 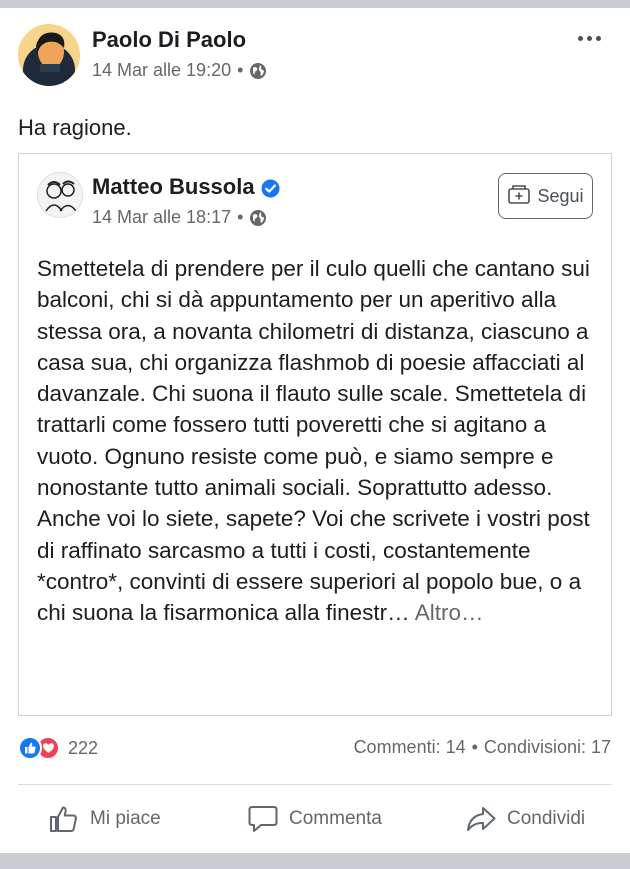 What do you see at coordinates (335, 818) in the screenshot?
I see `comment-label: Commenta` at bounding box center [335, 818].